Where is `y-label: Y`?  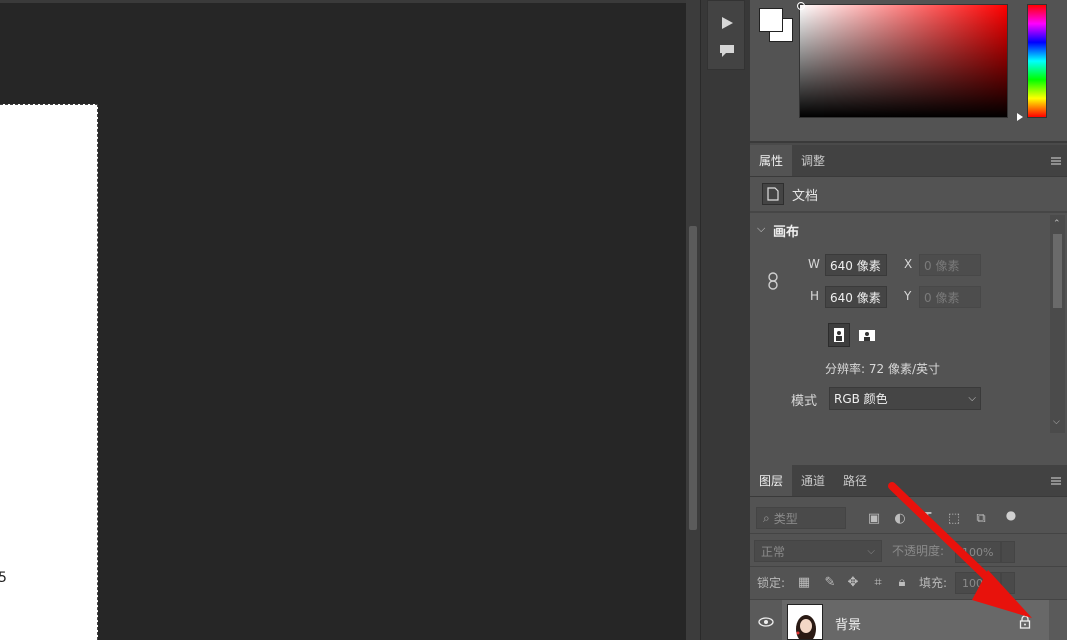
y-label: Y is located at coordinates (908, 296).